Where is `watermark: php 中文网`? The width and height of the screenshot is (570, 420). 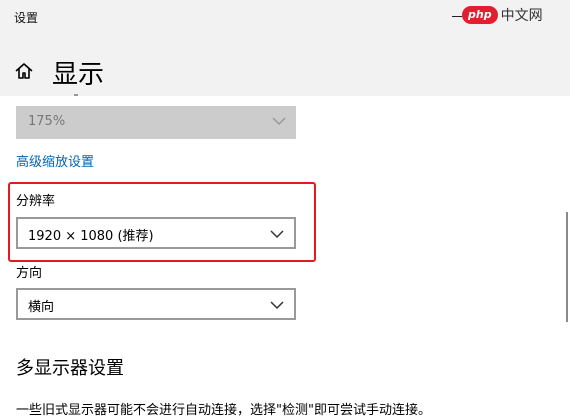
watermark: php 中文网 is located at coordinates (502, 15).